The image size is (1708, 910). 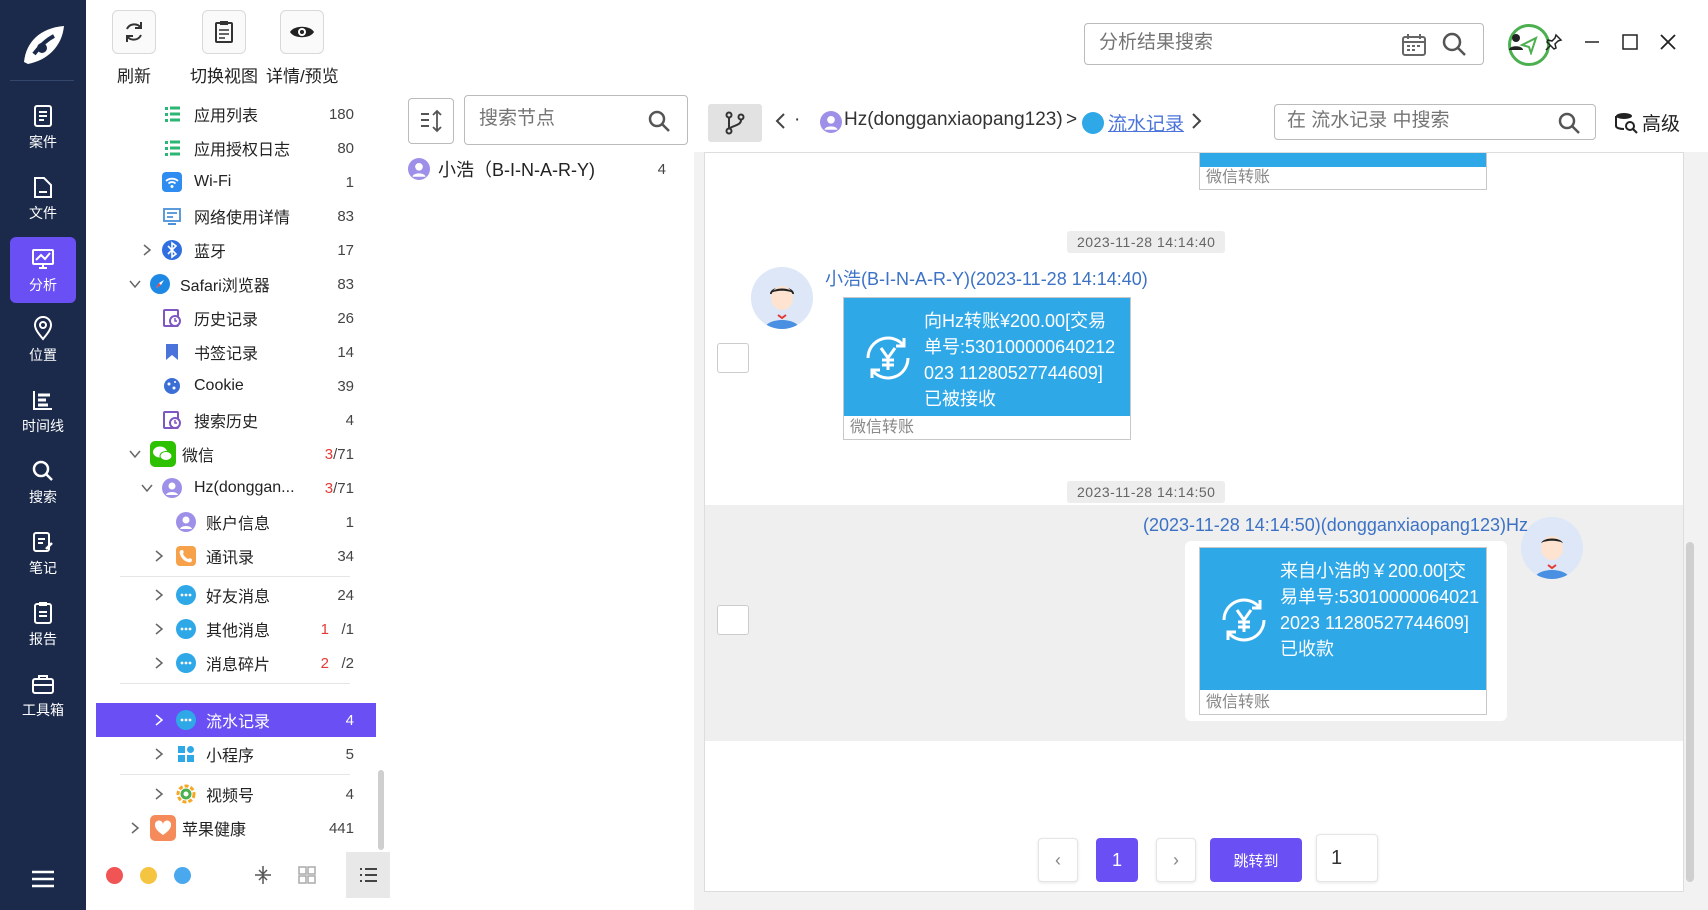 I want to click on prev-page-button: ‹, so click(x=1058, y=860).